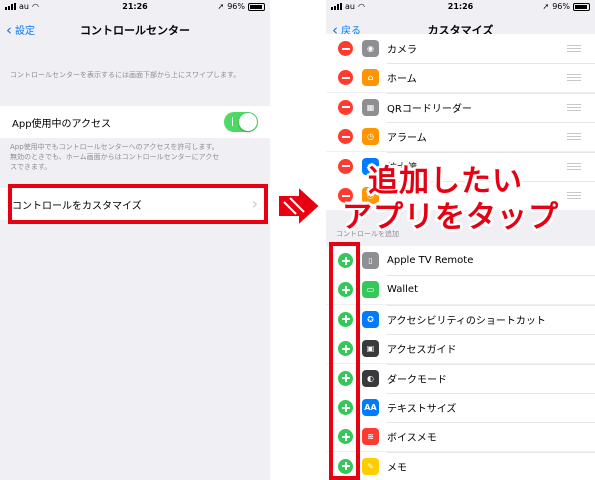 The width and height of the screenshot is (595, 480). What do you see at coordinates (417, 380) in the screenshot?
I see `item-label: ダークモード` at bounding box center [417, 380].